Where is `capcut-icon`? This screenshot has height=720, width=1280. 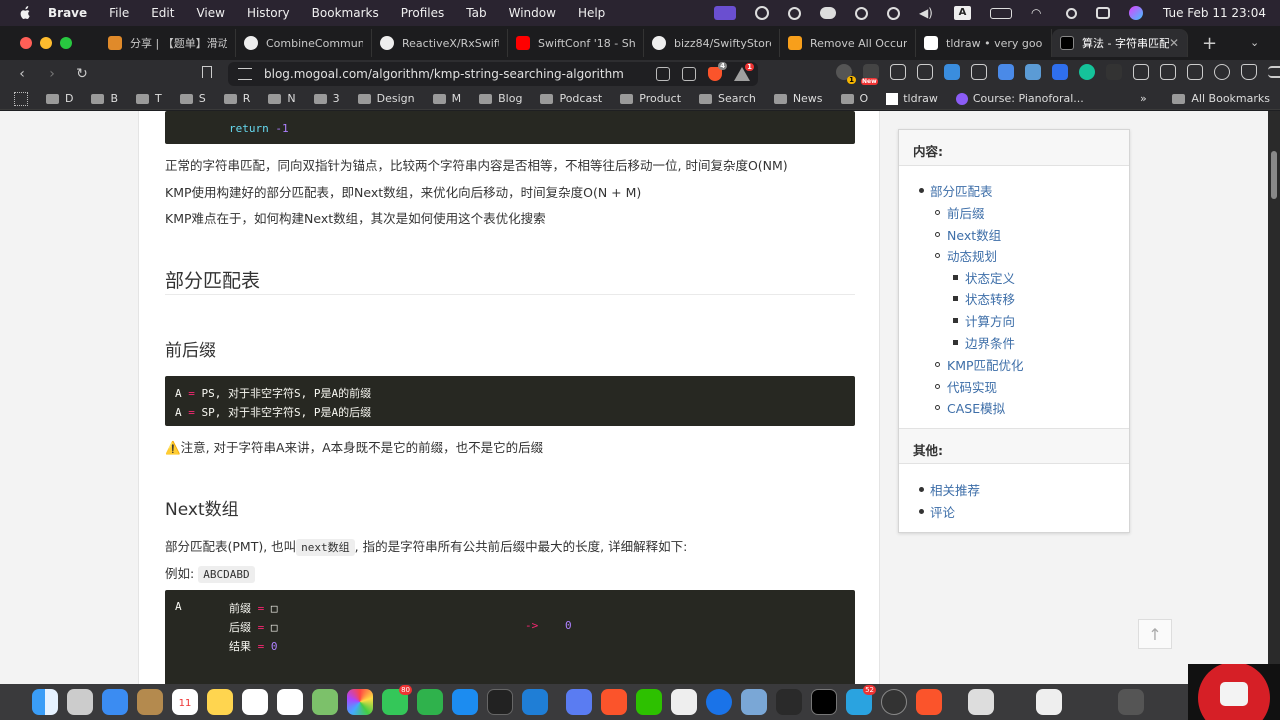
capcut-icon is located at coordinates (824, 702).